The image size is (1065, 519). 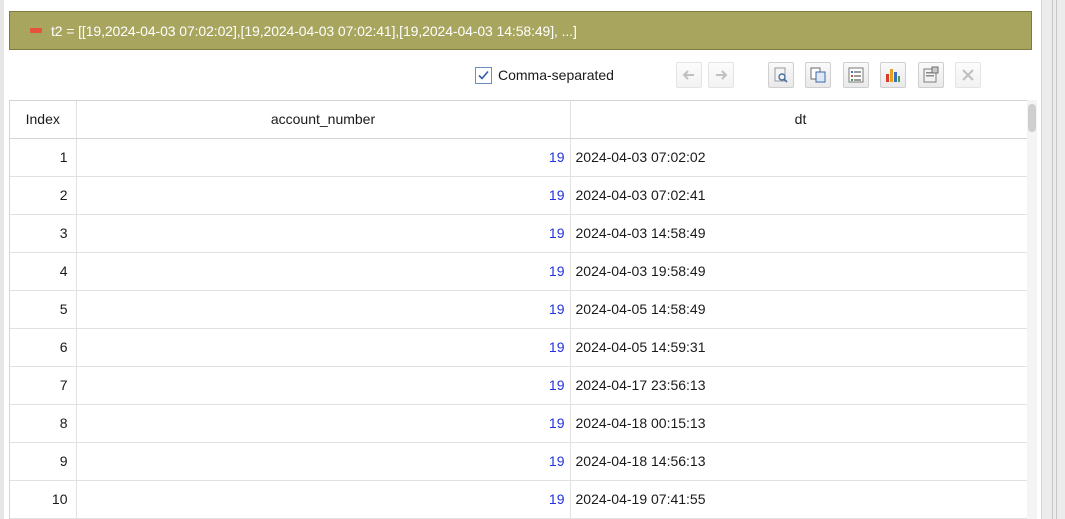 What do you see at coordinates (43, 423) in the screenshot?
I see `cell-index: 8` at bounding box center [43, 423].